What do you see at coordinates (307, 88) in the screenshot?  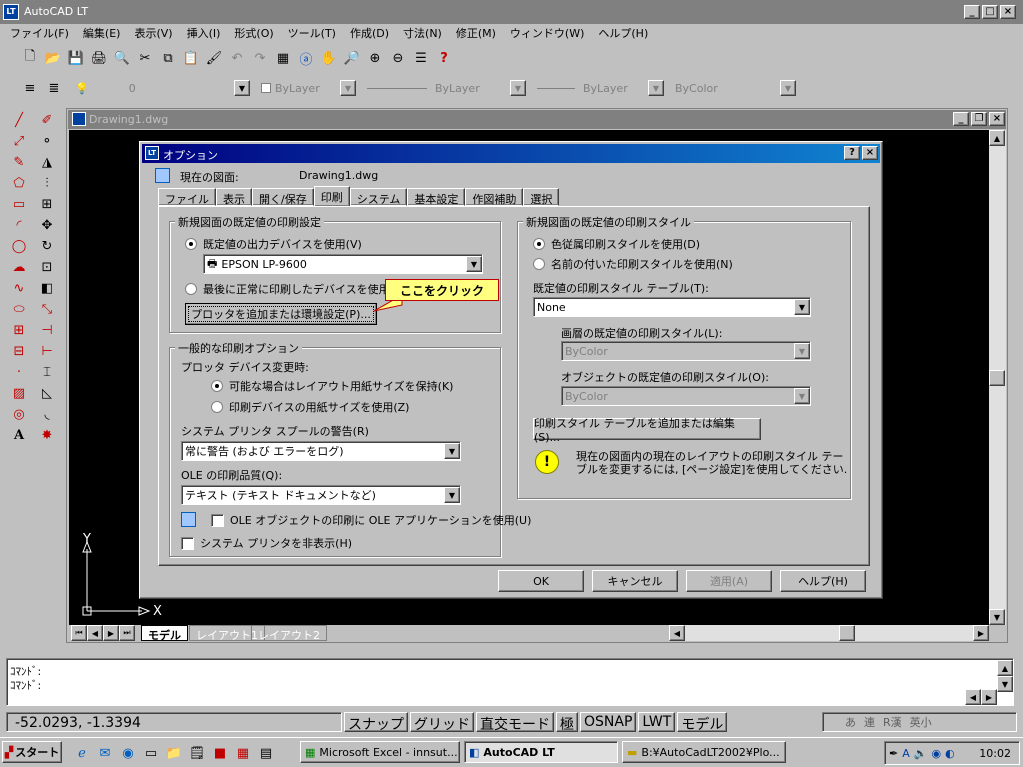 I see `color-combo: ByLayer ▼` at bounding box center [307, 88].